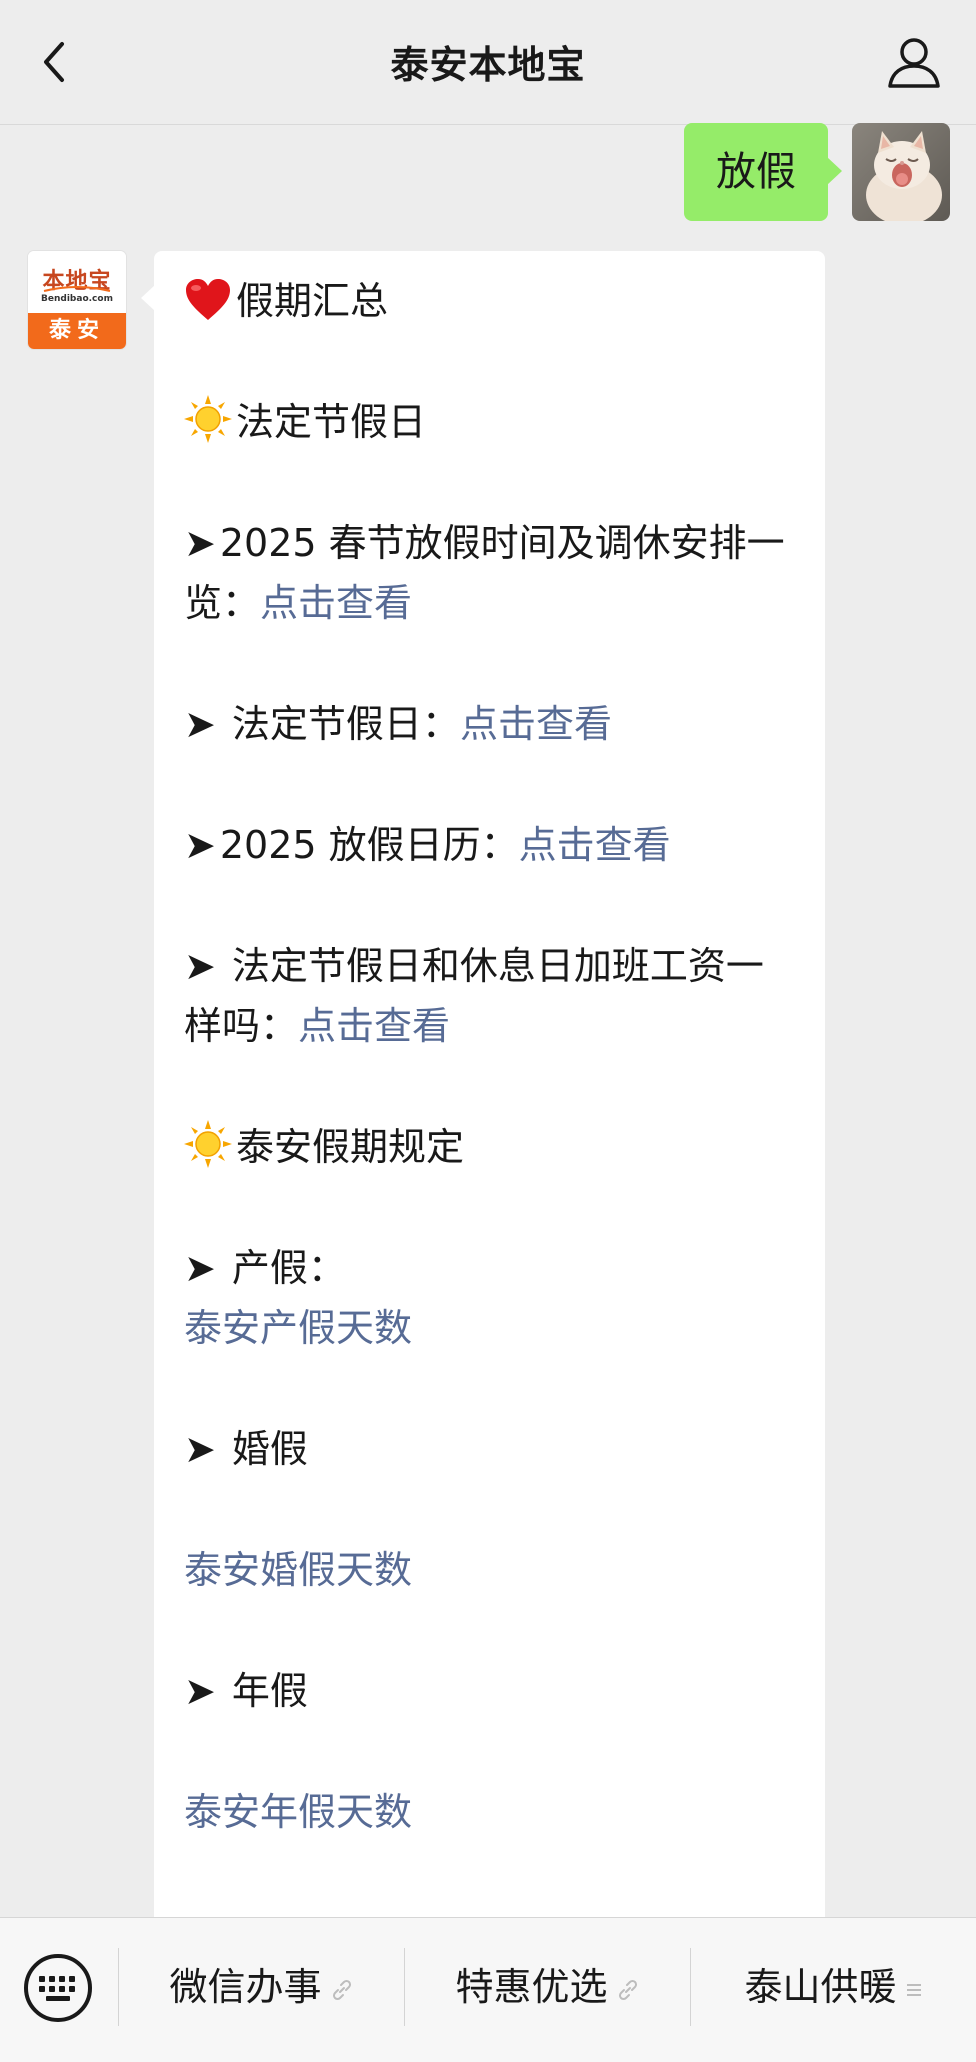  Describe the element at coordinates (263, 1449) in the screenshot. I see `item-text: 婚假` at that location.